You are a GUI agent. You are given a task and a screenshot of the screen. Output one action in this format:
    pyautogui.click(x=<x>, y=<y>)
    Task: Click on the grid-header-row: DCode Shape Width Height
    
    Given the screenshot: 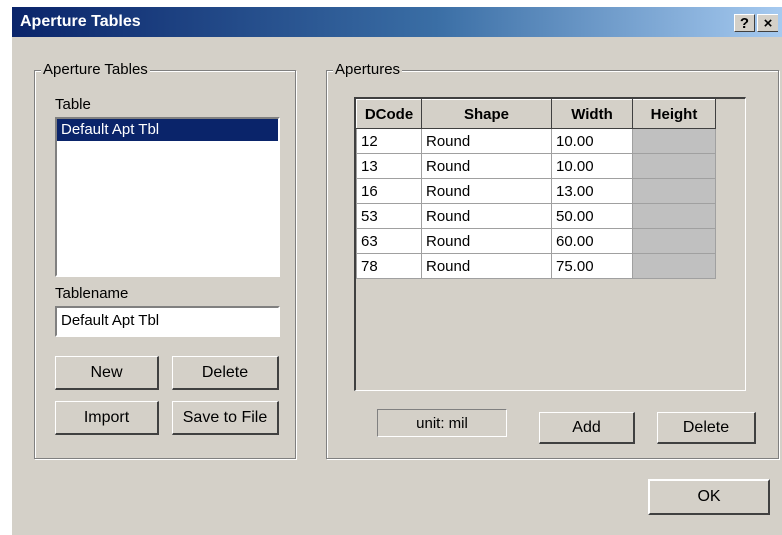 What is the action you would take?
    pyautogui.click(x=536, y=114)
    